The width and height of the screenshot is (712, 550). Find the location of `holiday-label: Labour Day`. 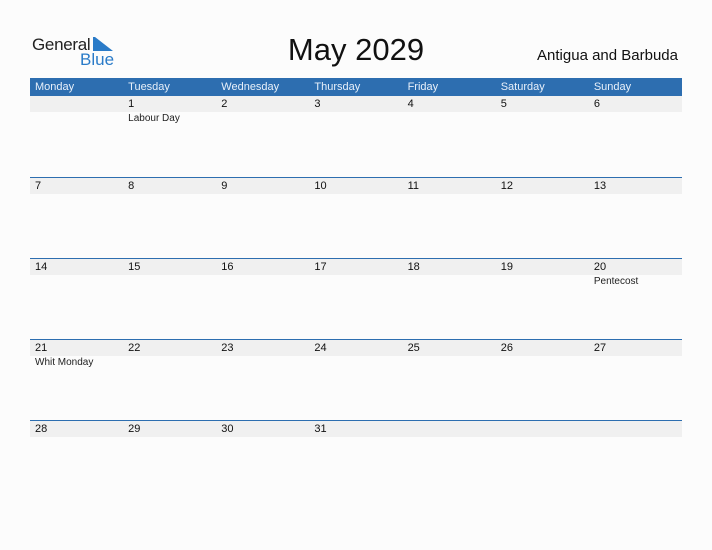

holiday-label: Labour Day is located at coordinates (154, 118).